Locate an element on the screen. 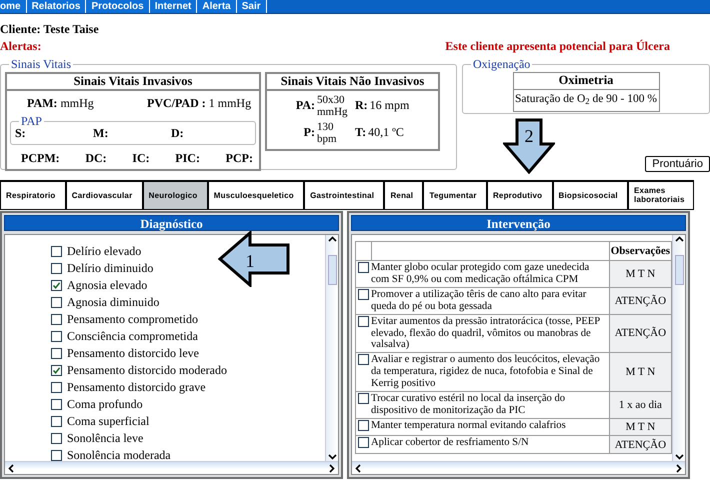  box-title: Sinais Vitais Invasivos is located at coordinates (133, 82).